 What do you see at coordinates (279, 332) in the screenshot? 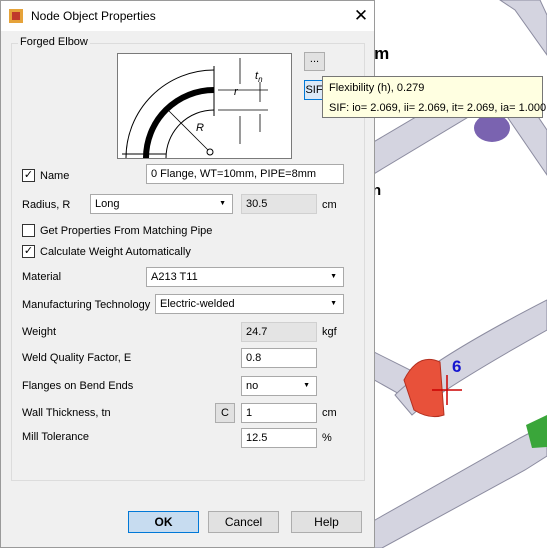
I see `weight-value: 24.7` at bounding box center [279, 332].